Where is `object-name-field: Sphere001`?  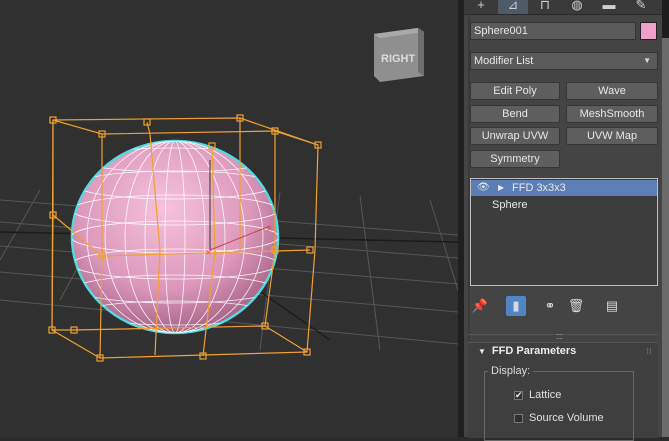
object-name-field: Sphere001 is located at coordinates (553, 31).